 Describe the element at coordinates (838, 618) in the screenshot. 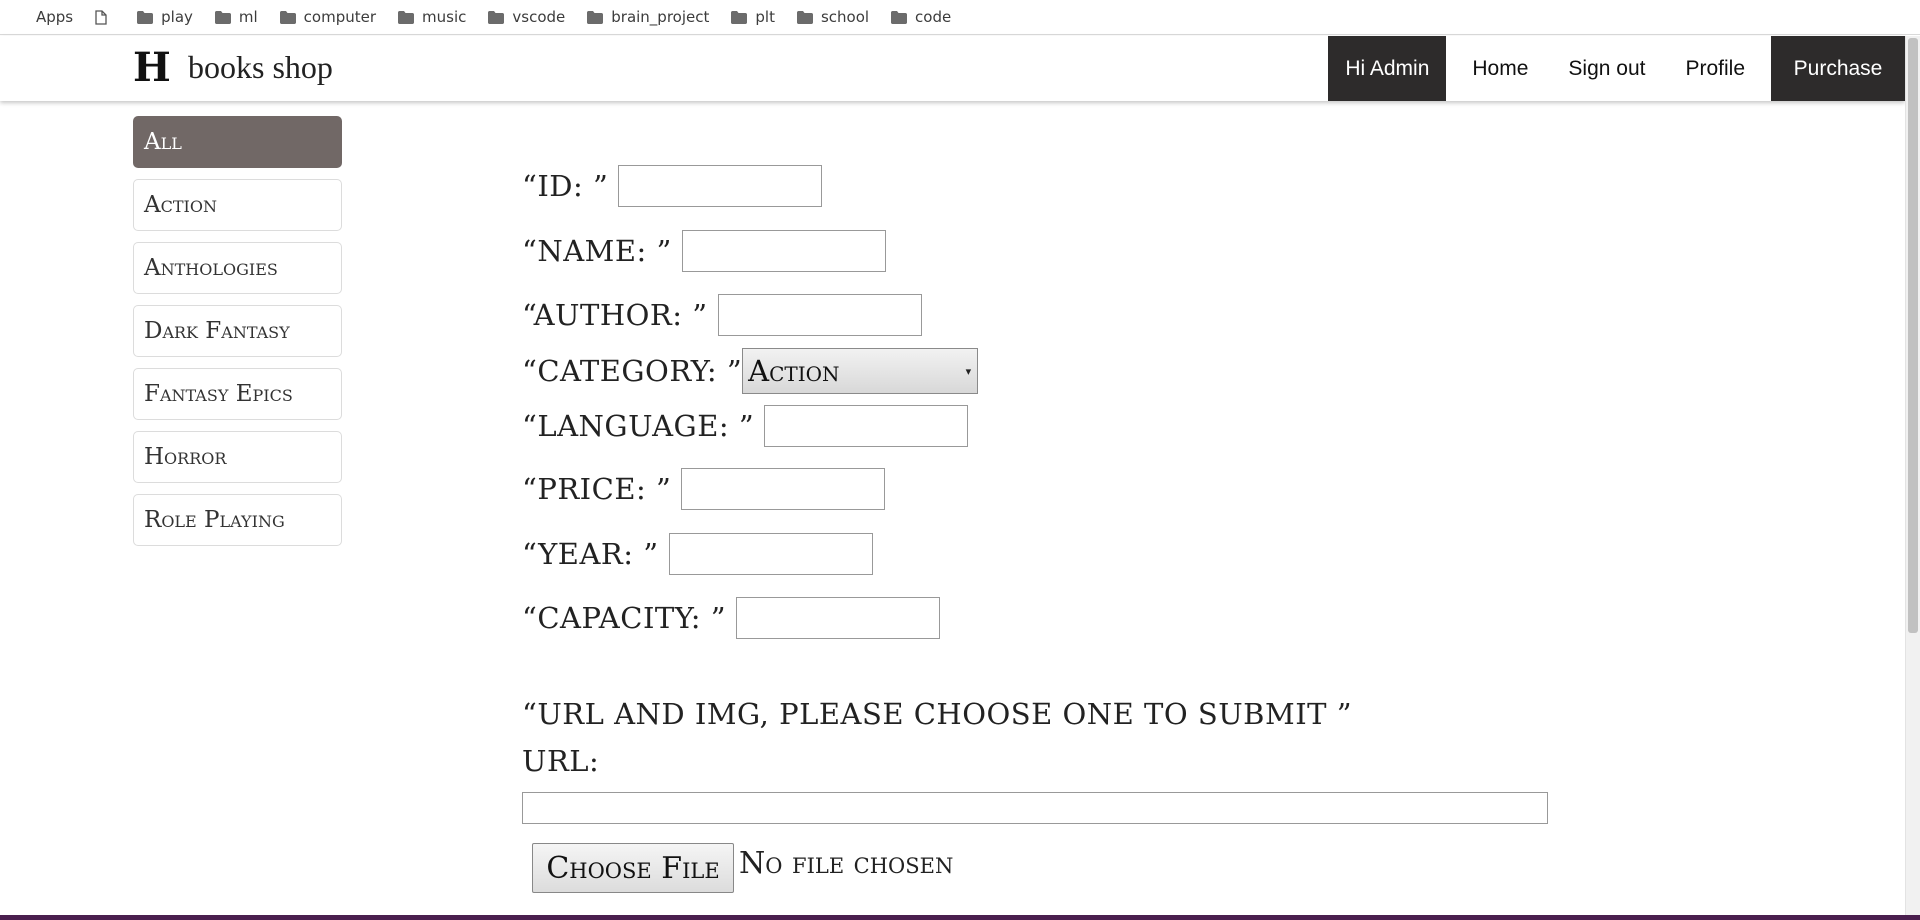

I see `capacity-input` at that location.